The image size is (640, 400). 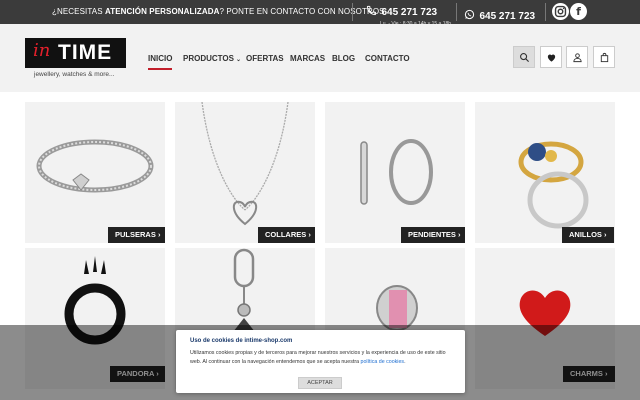 I want to click on whatsapp-icon, so click(x=469, y=15).